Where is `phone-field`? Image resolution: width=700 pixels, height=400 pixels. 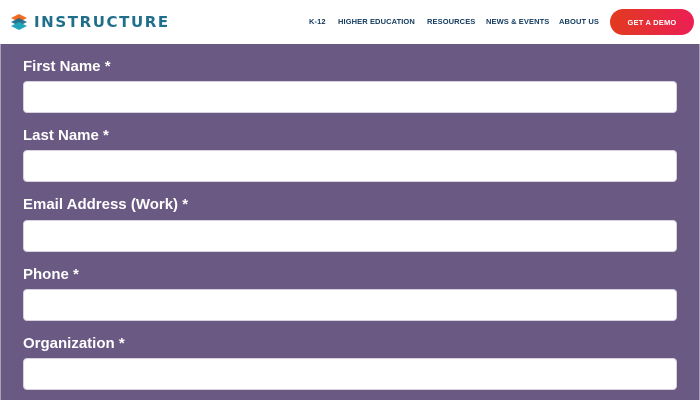
phone-field is located at coordinates (350, 305).